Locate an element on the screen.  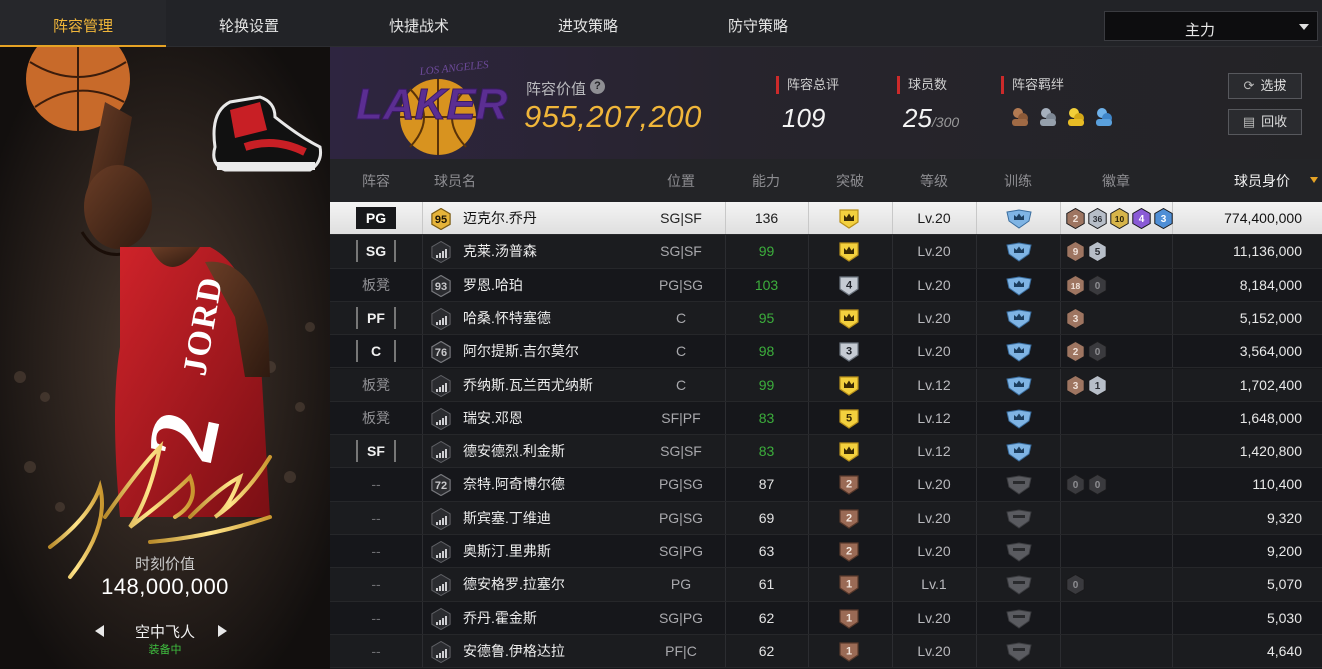
table-row: 板凳 乔纳斯.瓦兰西尤纳斯 C 99 Lv.12 3 1 1,702,400 is located at coordinates (826, 385).